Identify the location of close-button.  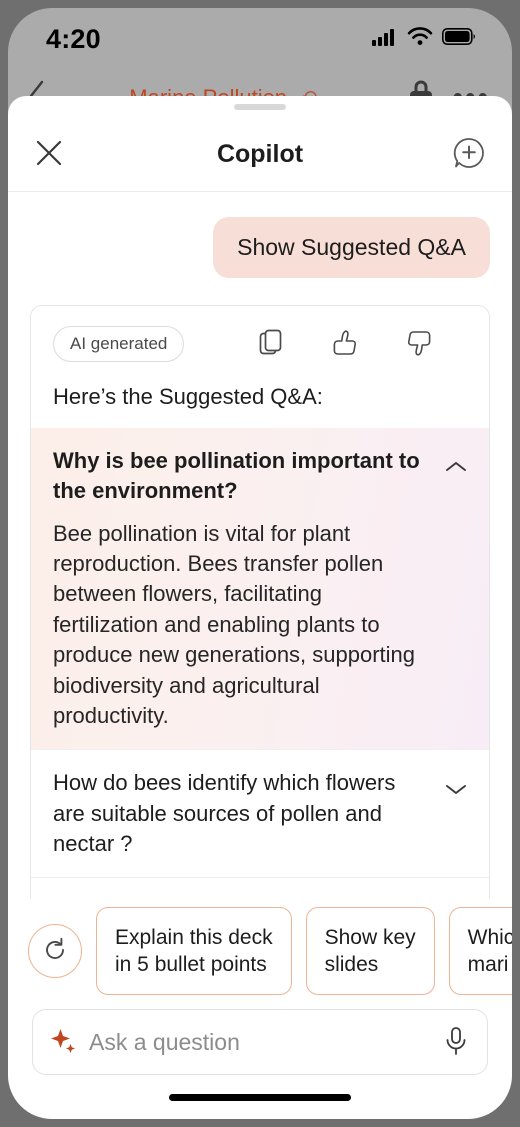
(49, 154).